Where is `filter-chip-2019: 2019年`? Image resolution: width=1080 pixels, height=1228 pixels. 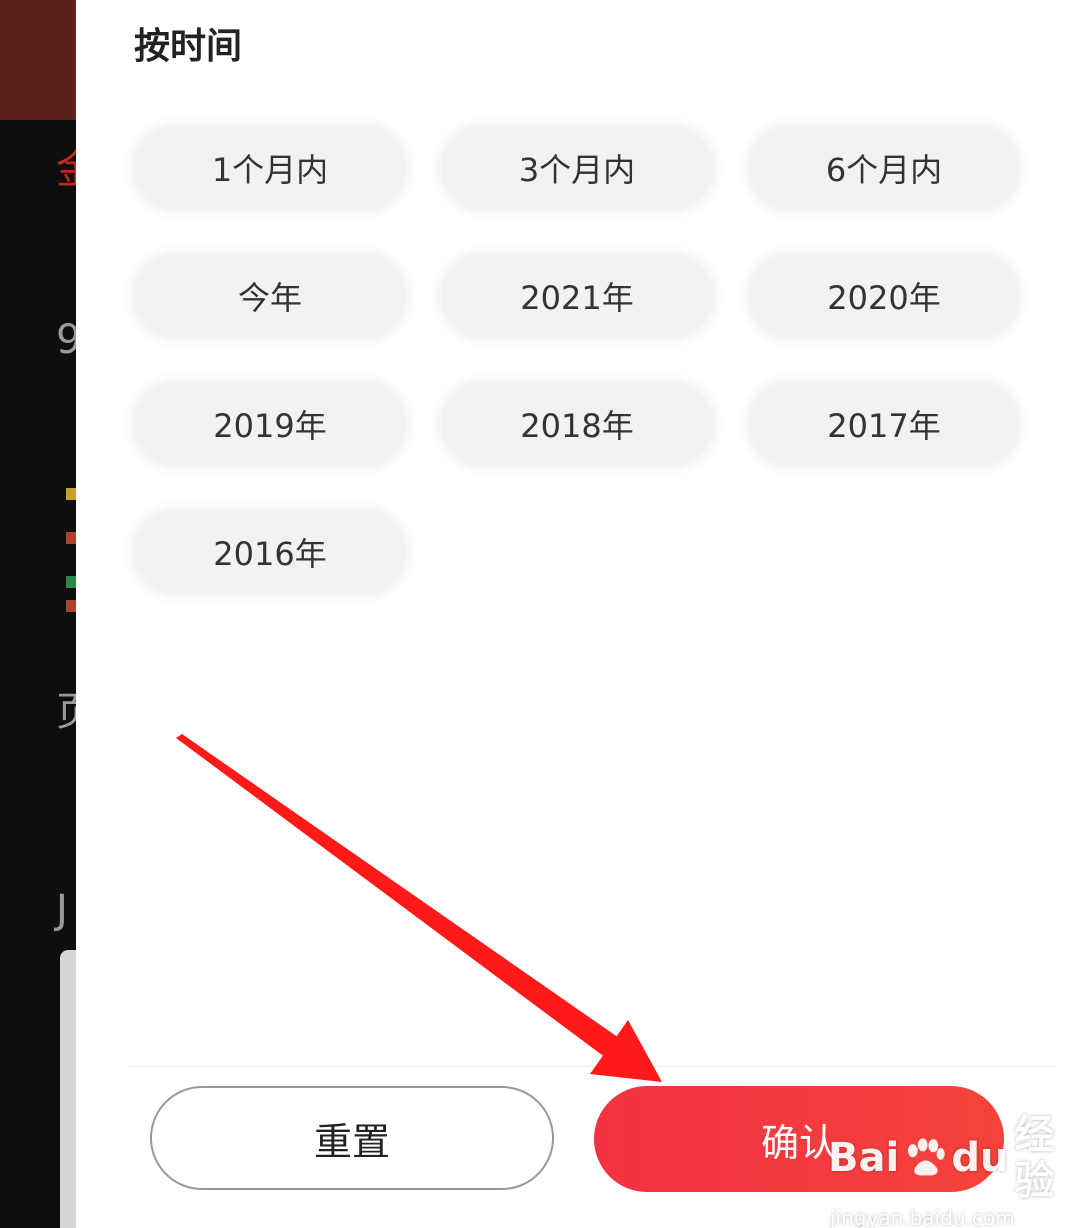
filter-chip-2019: 2019年 is located at coordinates (270, 424).